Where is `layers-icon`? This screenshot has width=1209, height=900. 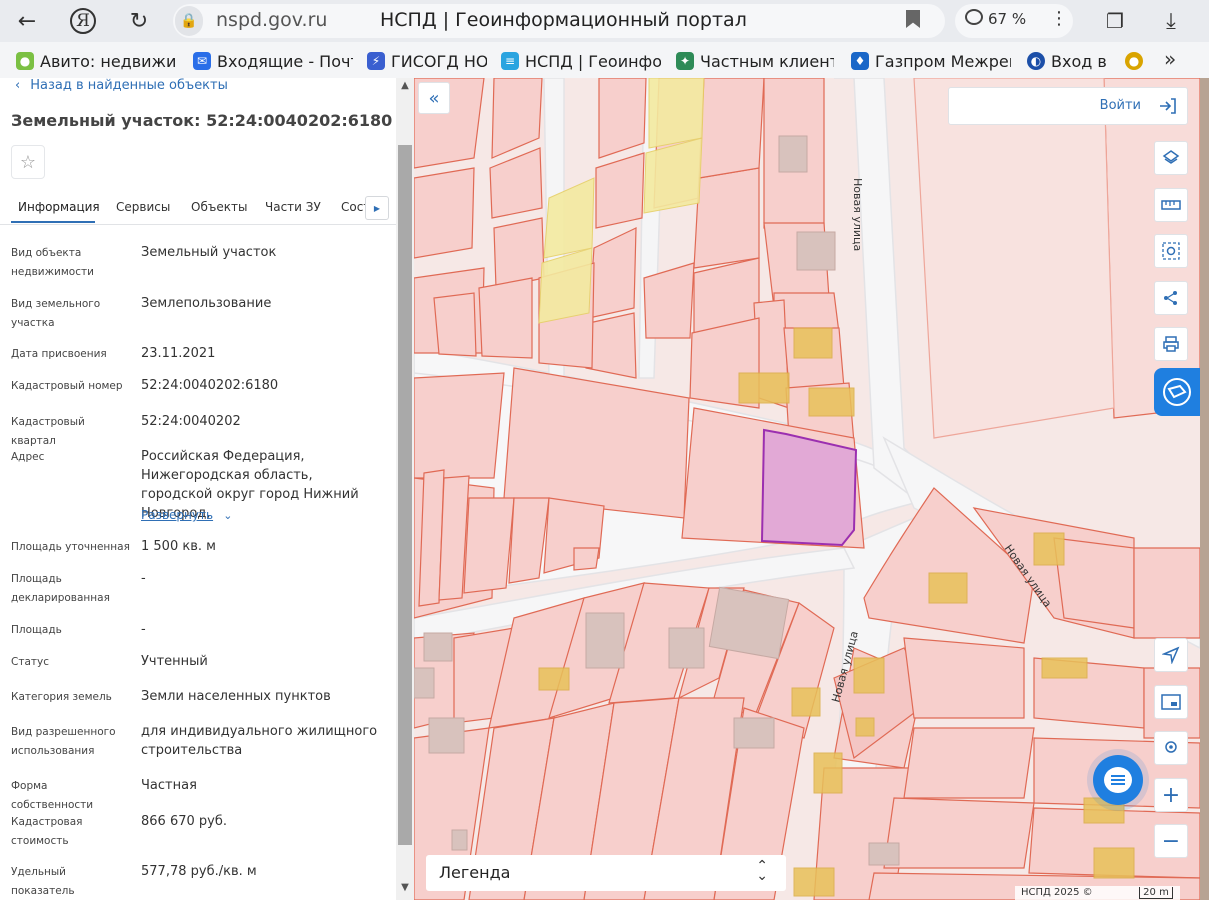 layers-icon is located at coordinates (1171, 157).